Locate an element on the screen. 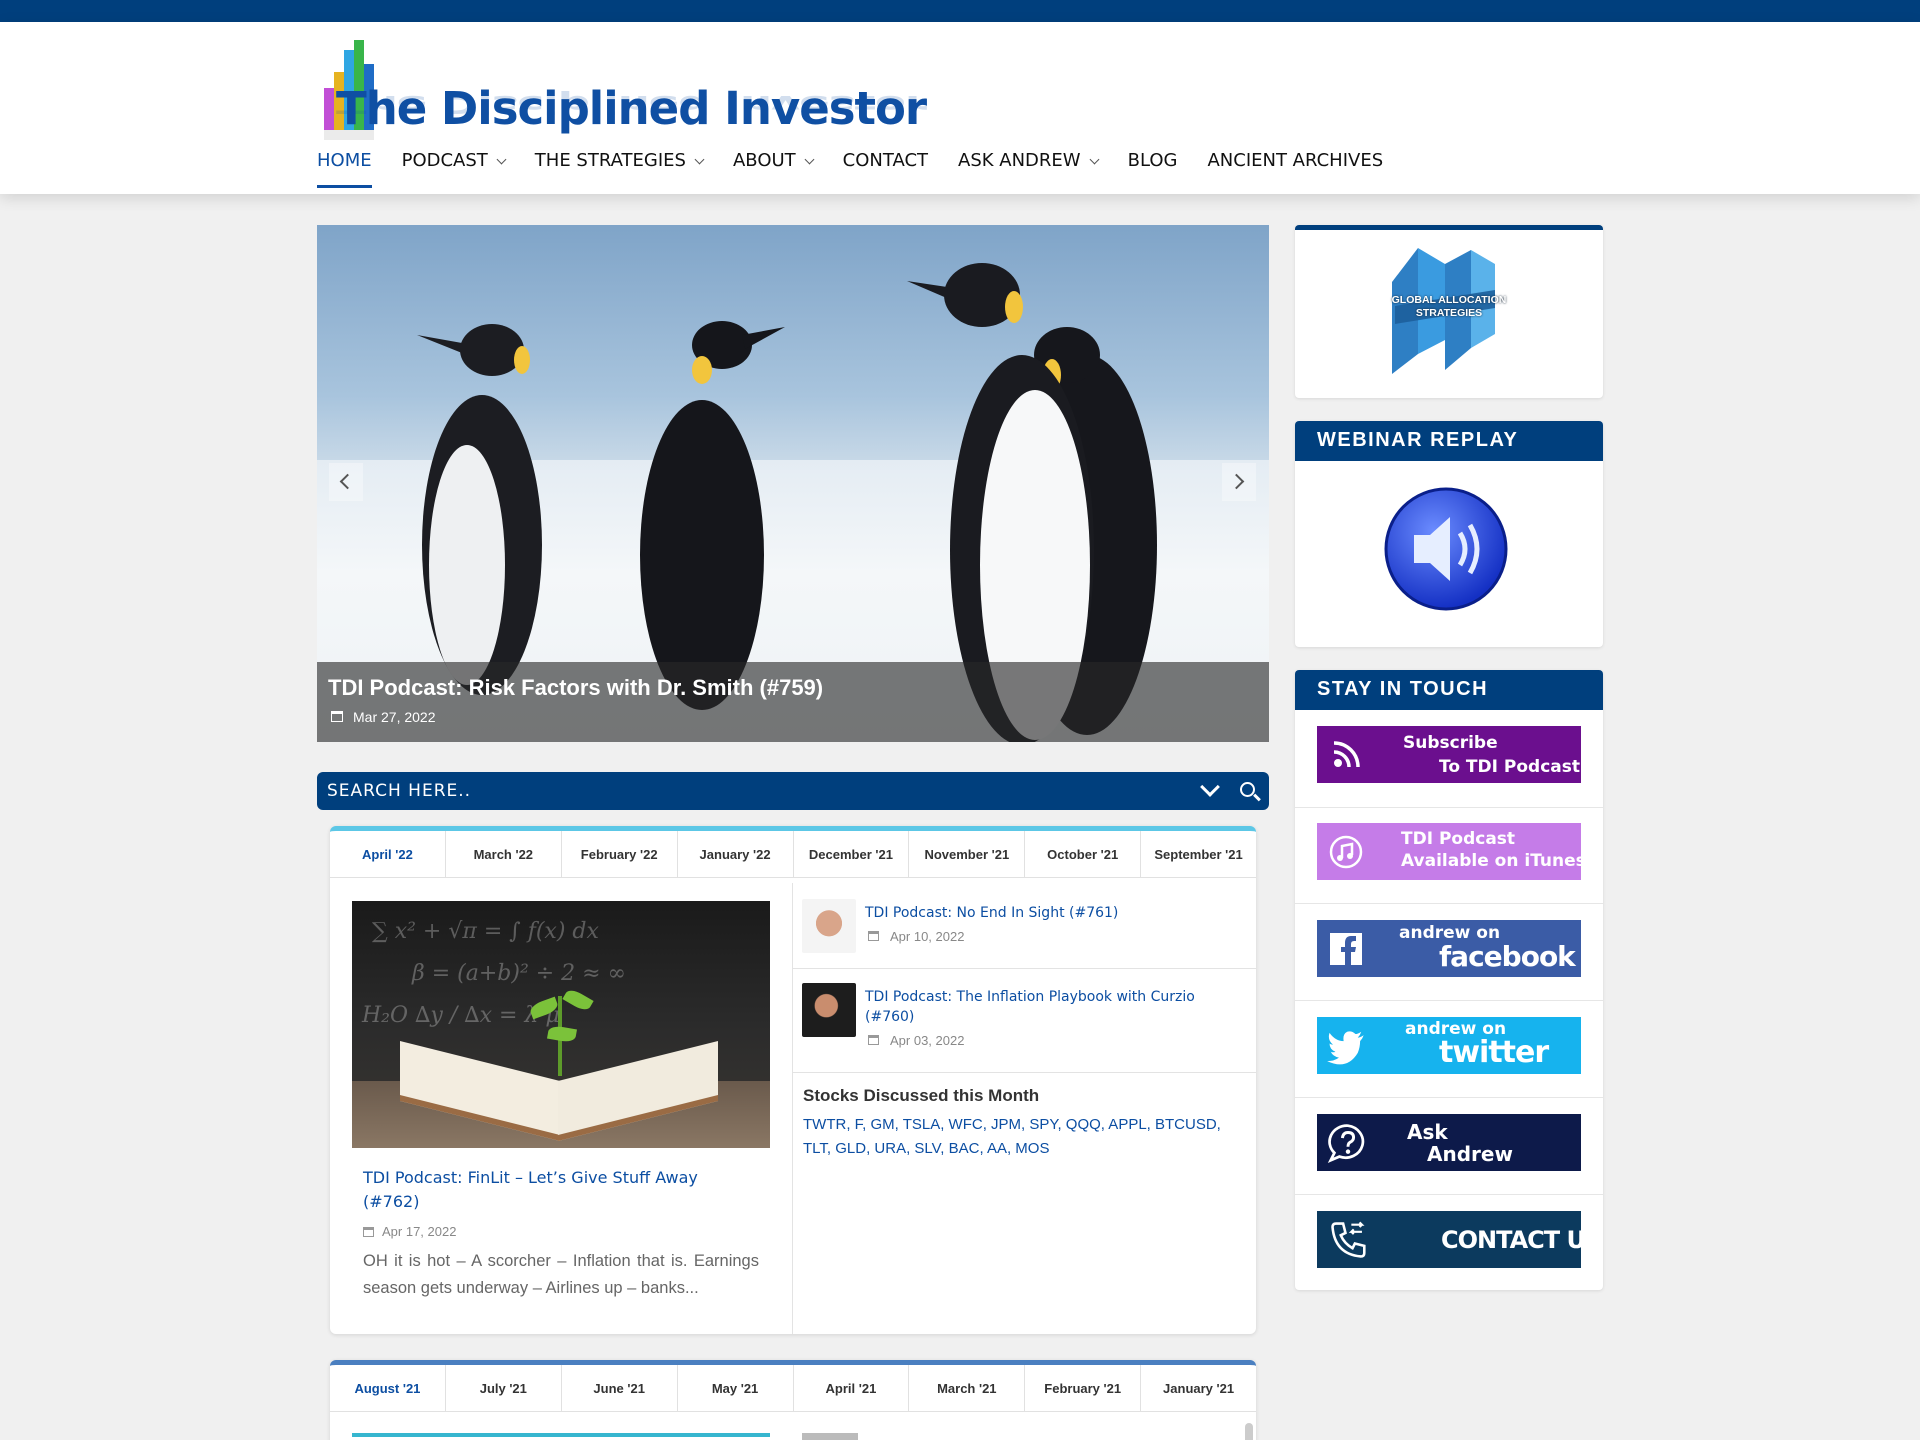 The height and width of the screenshot is (1440, 1920). contact-us-button: CONTACT US is located at coordinates (1449, 1239).